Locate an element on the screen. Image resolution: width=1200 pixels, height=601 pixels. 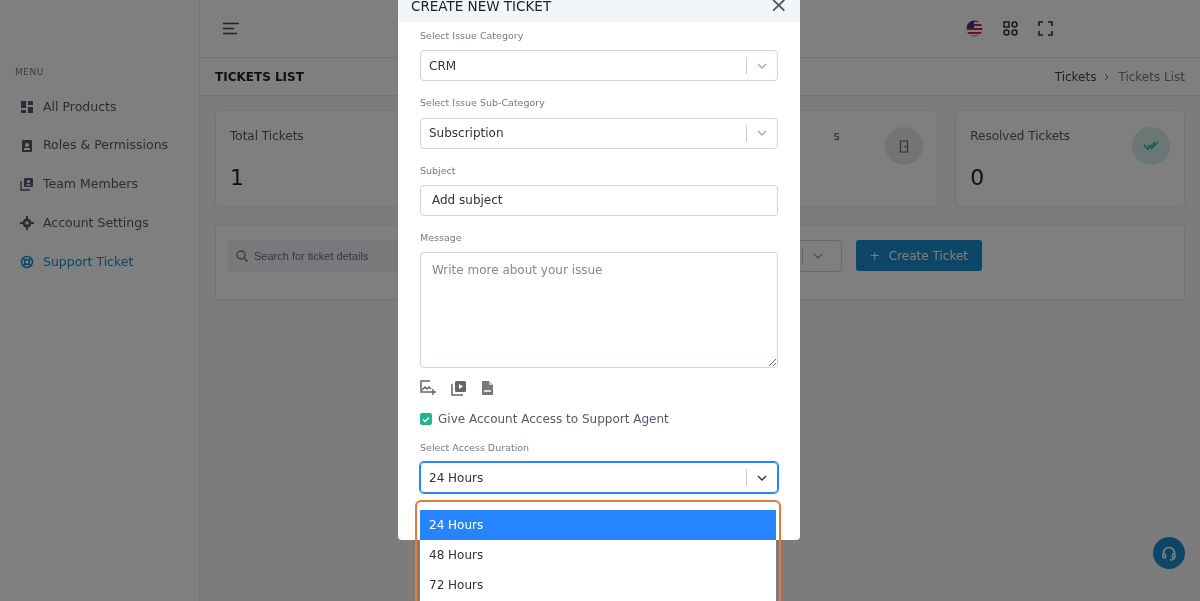
sidebar-item: All Products is located at coordinates (99, 107).